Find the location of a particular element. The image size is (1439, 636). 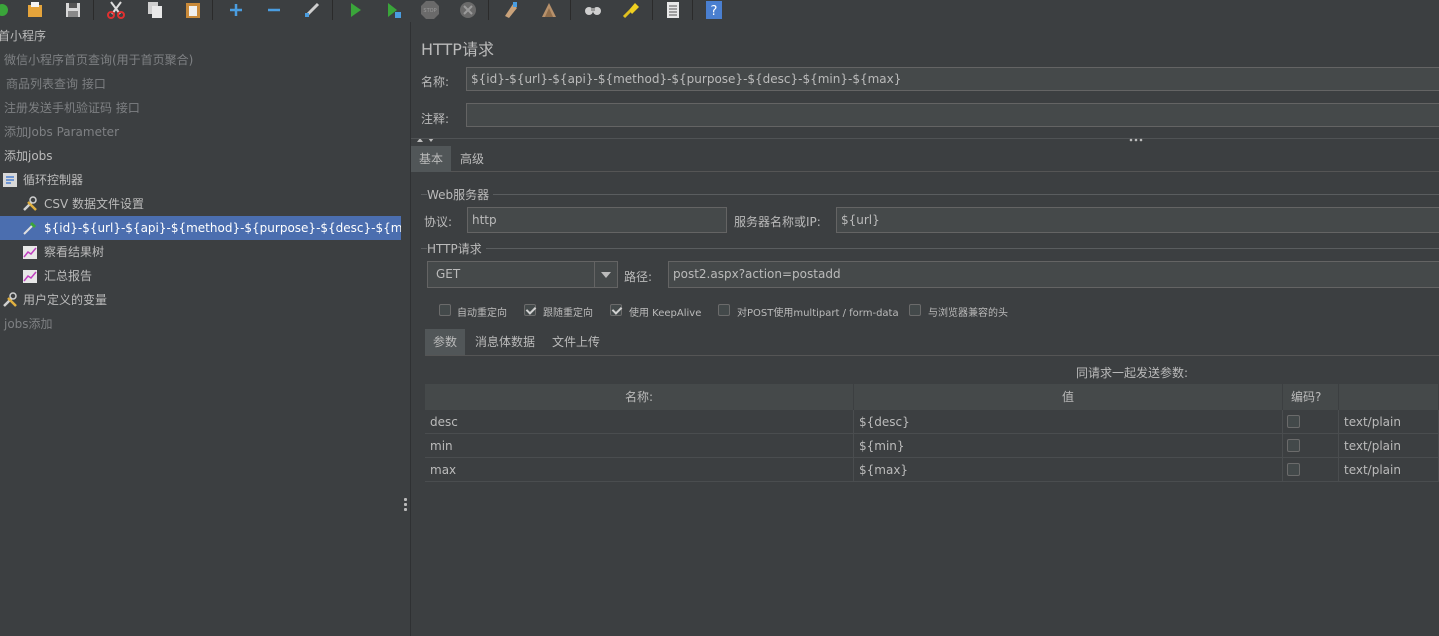

tab-parameters: 参数 is located at coordinates (445, 342).